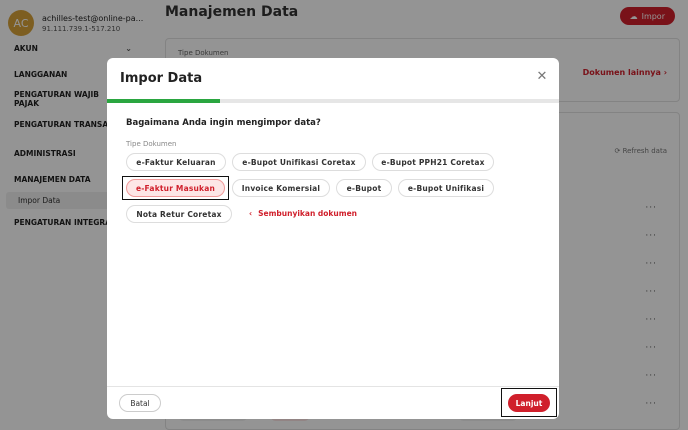 The height and width of the screenshot is (430, 688). What do you see at coordinates (151, 144) in the screenshot?
I see `doc-type-label: Tipe Dokumen` at bounding box center [151, 144].